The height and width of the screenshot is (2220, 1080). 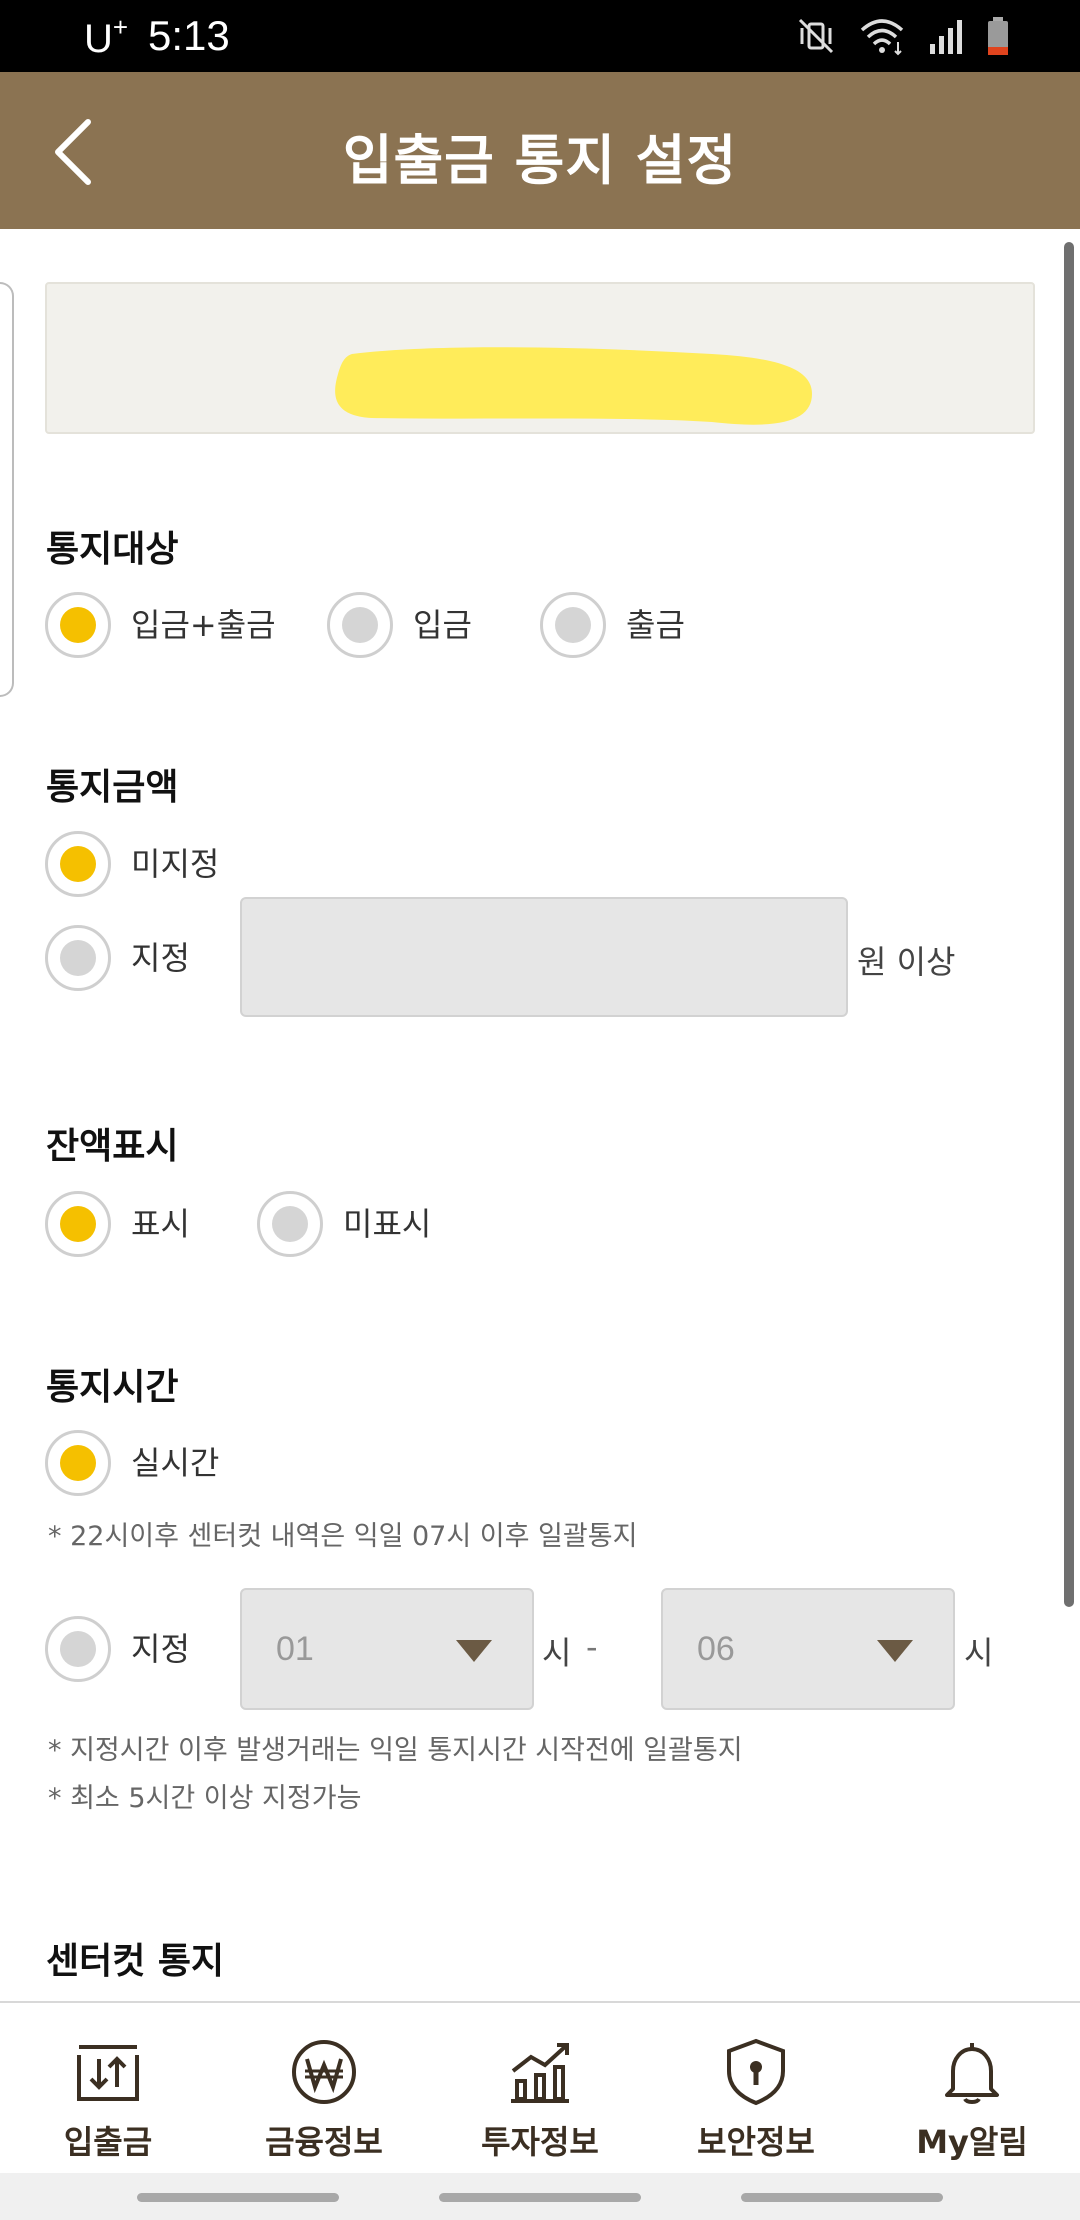 I want to click on notify-time-title: 통지시간, so click(x=112, y=1387).